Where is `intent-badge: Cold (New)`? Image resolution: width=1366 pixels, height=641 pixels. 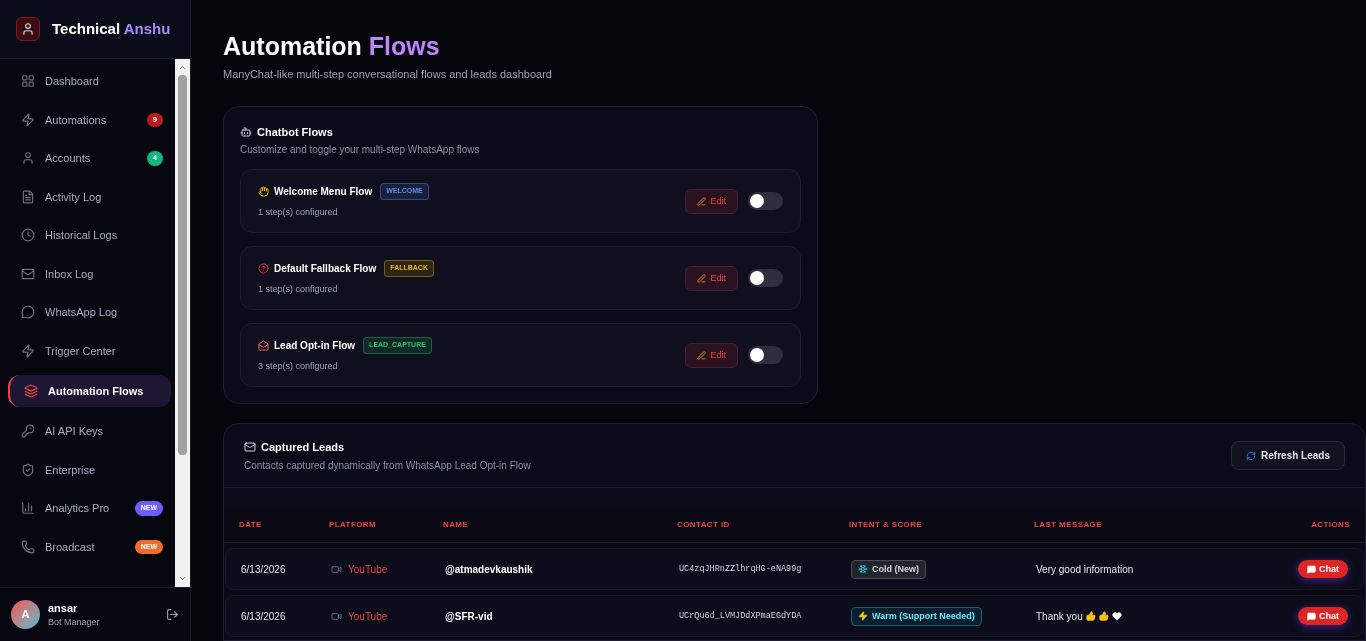
intent-badge: Cold (New) is located at coordinates (888, 569).